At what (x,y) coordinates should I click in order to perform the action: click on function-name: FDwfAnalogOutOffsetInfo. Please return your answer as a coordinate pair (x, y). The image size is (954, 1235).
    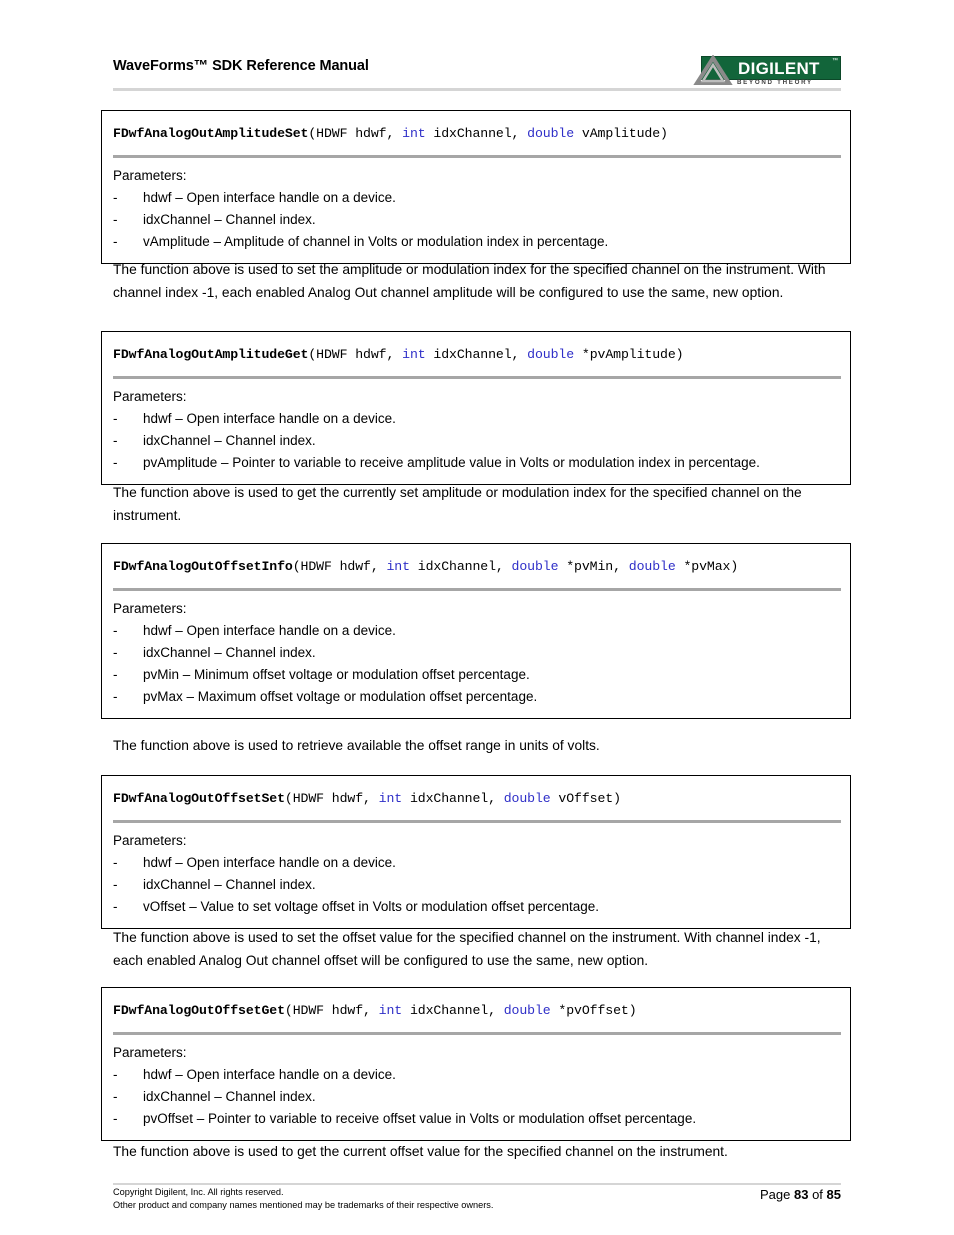
    Looking at the image, I should click on (203, 566).